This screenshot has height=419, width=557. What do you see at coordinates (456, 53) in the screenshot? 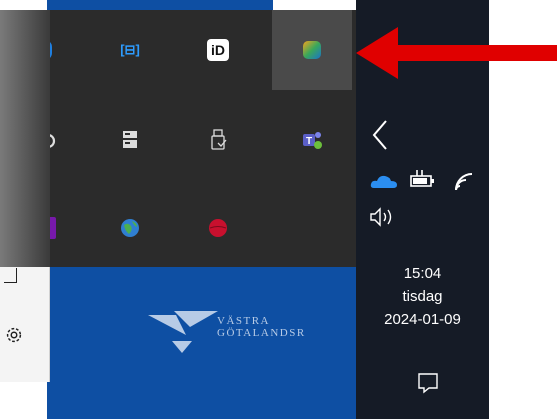
I see `red-annotation-arrow` at bounding box center [456, 53].